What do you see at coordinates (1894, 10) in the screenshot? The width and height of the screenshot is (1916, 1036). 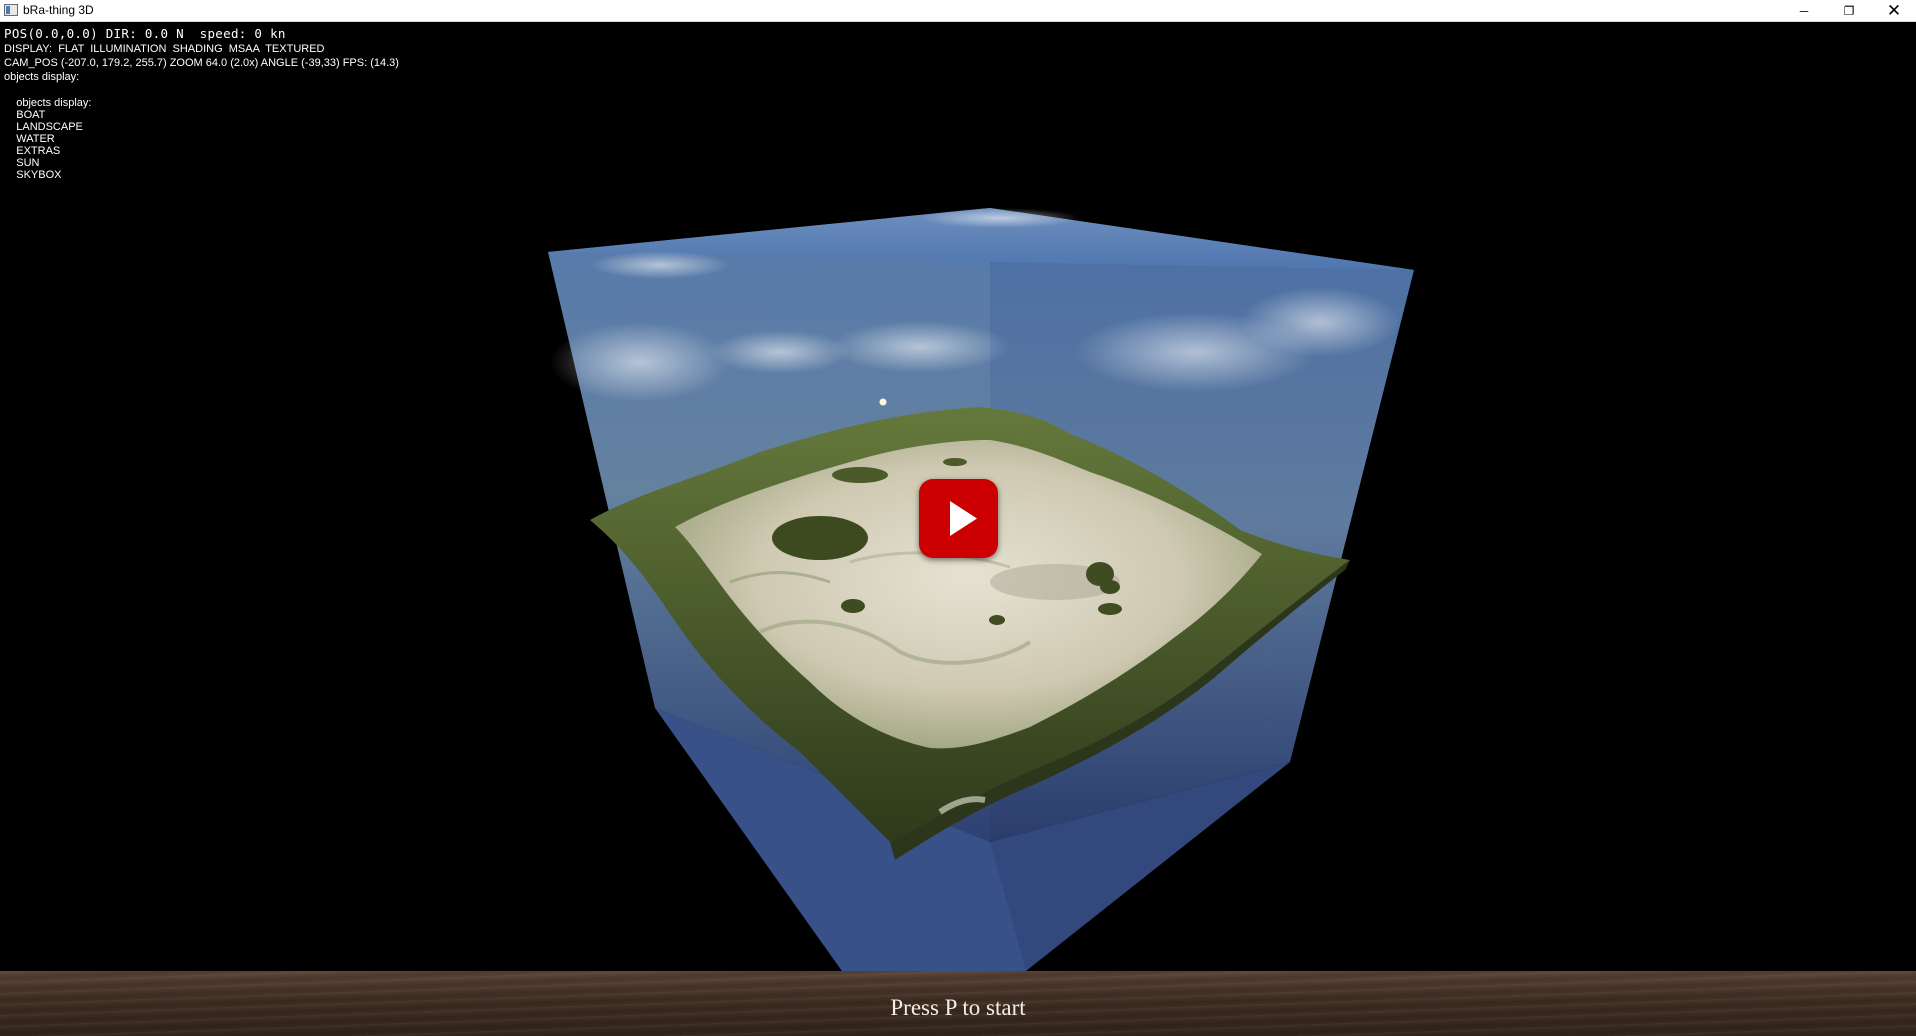 I see `close-button: ✕` at bounding box center [1894, 10].